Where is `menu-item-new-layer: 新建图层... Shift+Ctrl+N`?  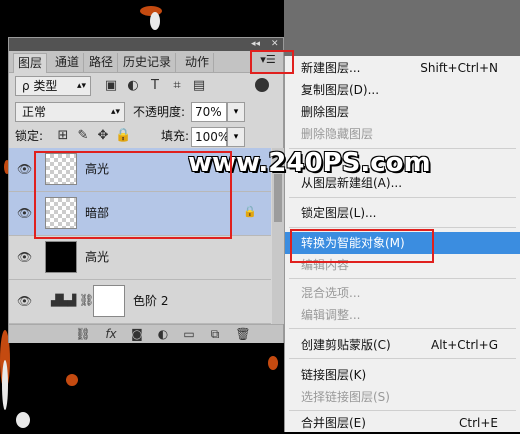 menu-item-new-layer: 新建图层... Shift+Ctrl+N is located at coordinates (402, 68).